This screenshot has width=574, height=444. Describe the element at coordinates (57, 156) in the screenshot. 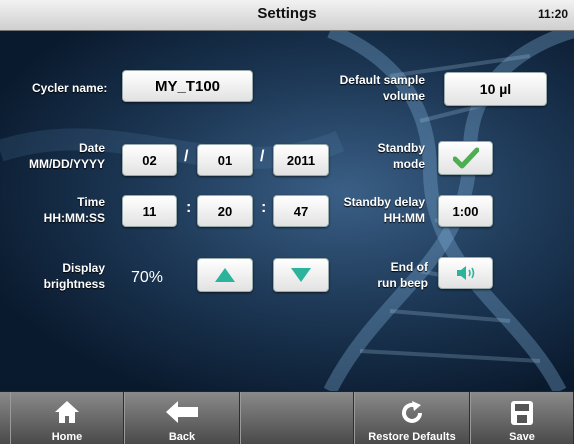

I see `date-label: Date MM/DD/YYYY` at that location.